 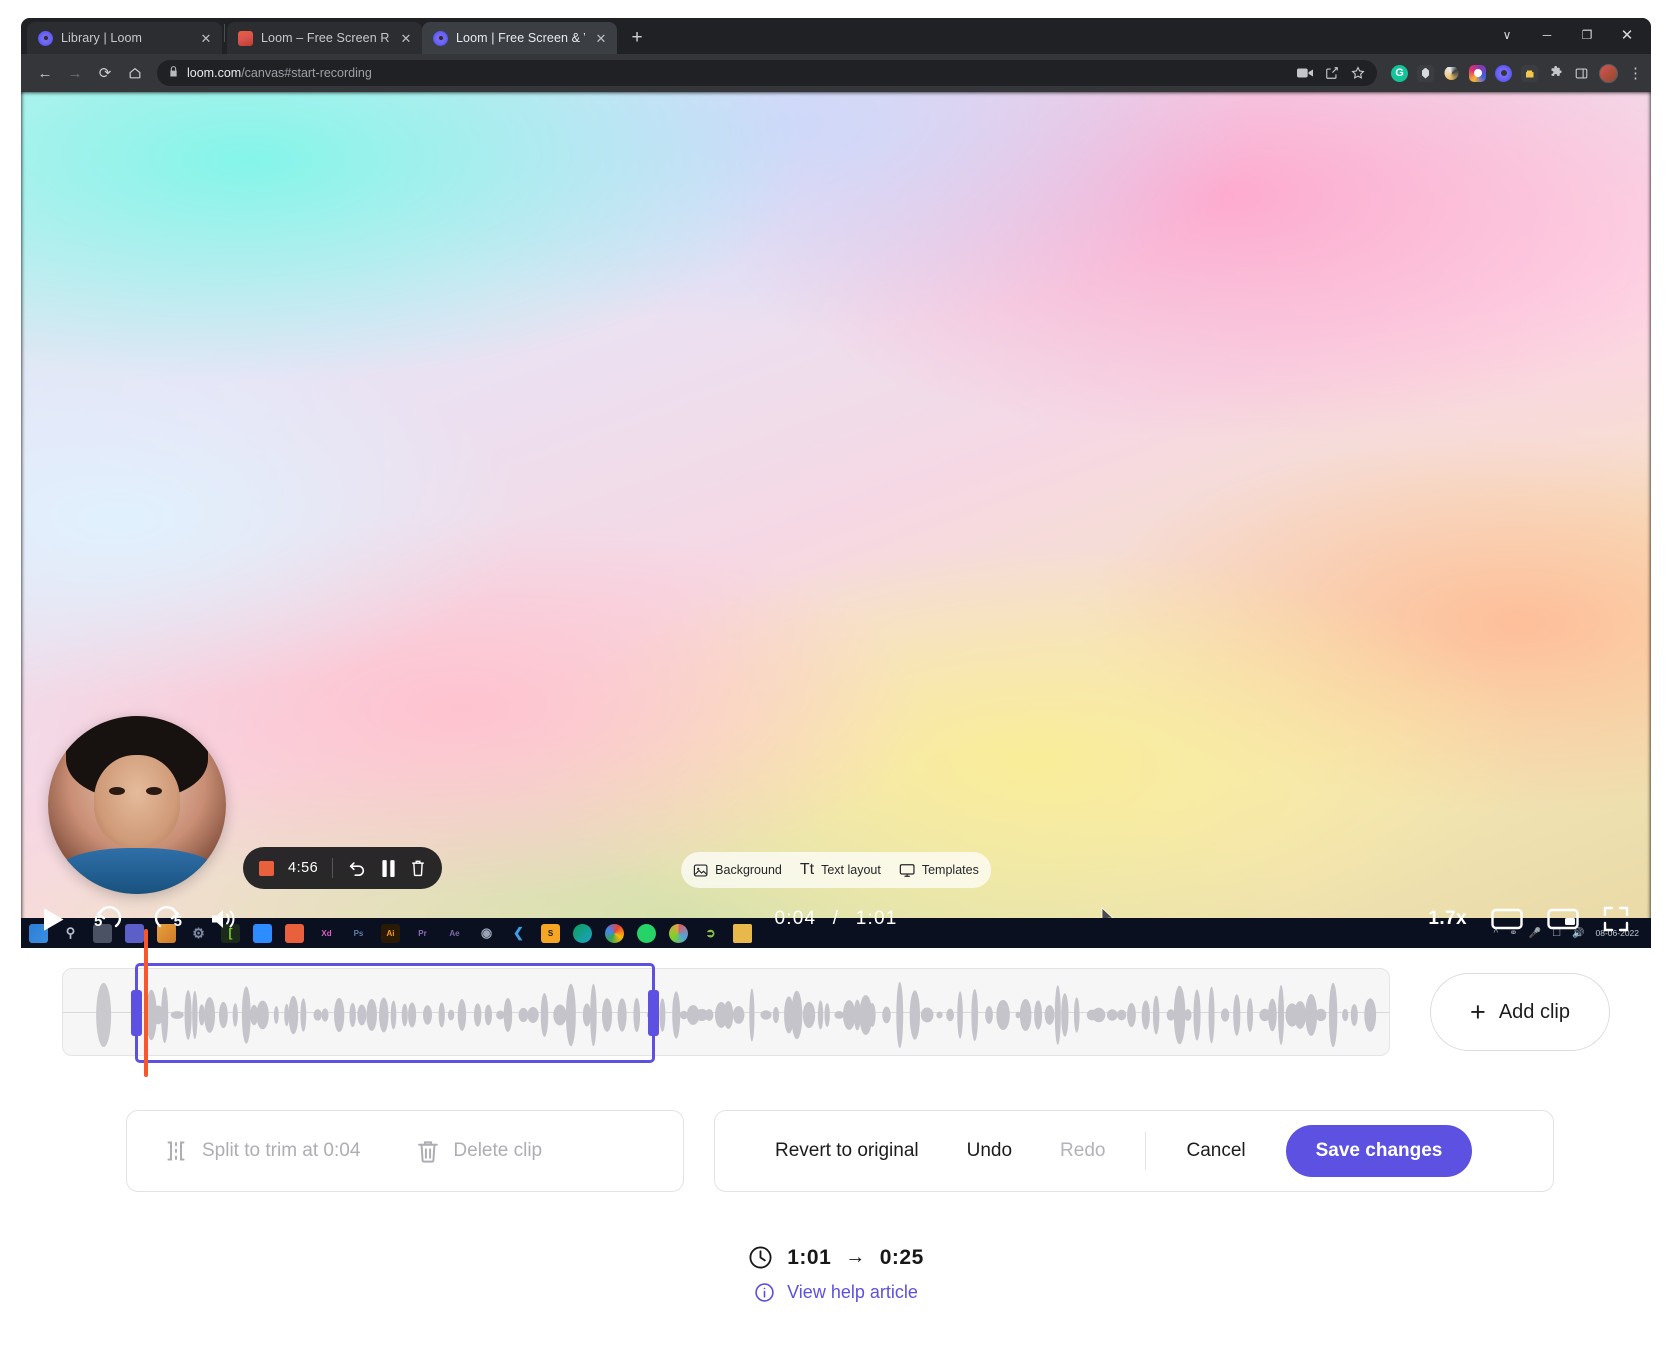 What do you see at coordinates (637, 37) in the screenshot?
I see `new-tab-button: +` at bounding box center [637, 37].